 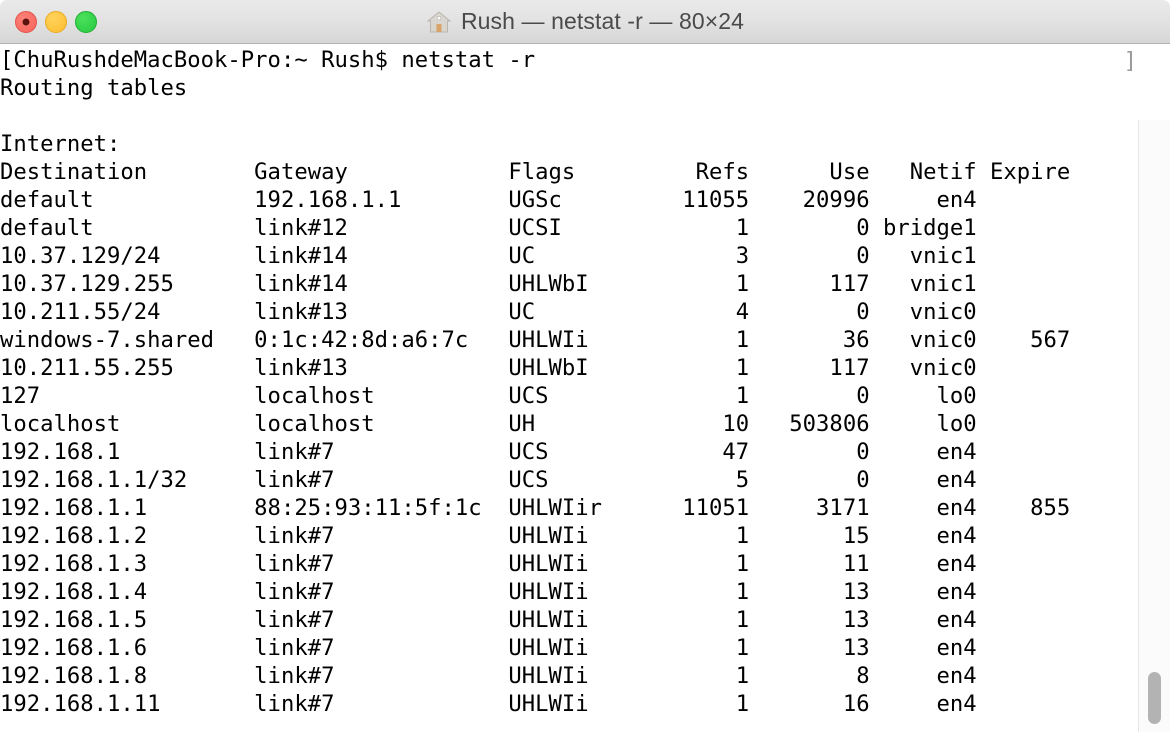 What do you see at coordinates (86, 22) in the screenshot?
I see `maximize-button` at bounding box center [86, 22].